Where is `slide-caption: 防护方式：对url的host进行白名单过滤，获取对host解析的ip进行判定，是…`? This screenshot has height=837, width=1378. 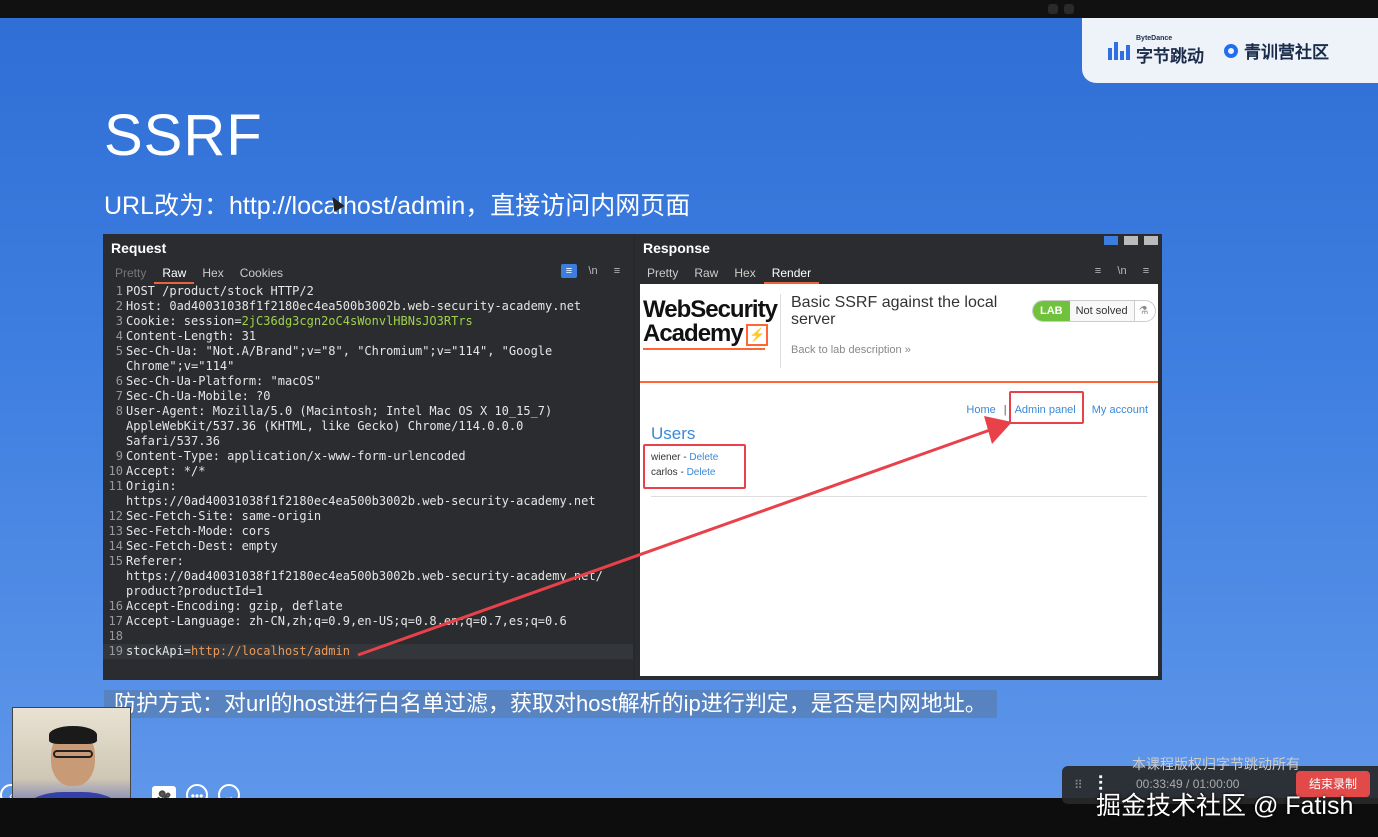
slide-caption: 防护方式：对url的host进行白名单过滤，获取对host解析的ip进行判定，是… is located at coordinates (550, 704).